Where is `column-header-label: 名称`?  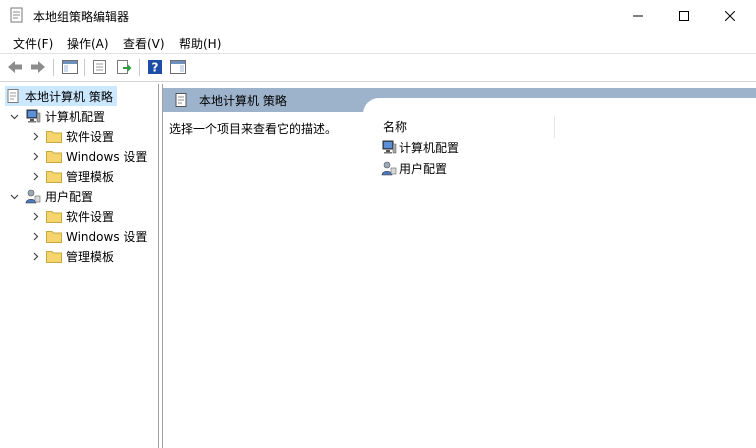
column-header-label: 名称 is located at coordinates (395, 127).